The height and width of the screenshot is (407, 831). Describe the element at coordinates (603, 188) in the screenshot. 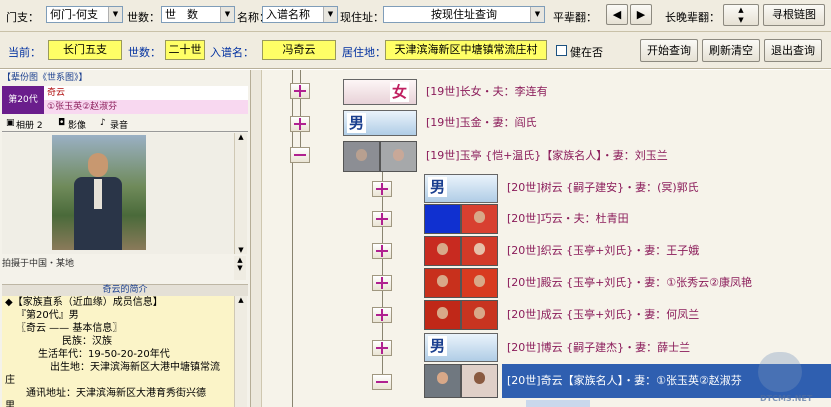

I see `tree-node-label: [20世]树云 {嗣子建安}・妻：(冥)郭氏` at that location.